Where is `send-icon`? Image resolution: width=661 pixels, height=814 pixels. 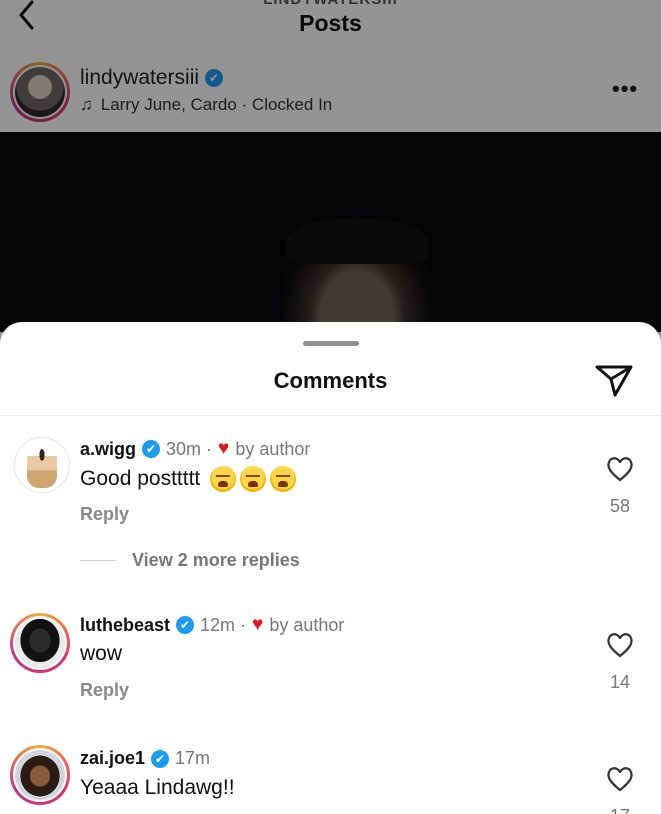
send-icon is located at coordinates (614, 380).